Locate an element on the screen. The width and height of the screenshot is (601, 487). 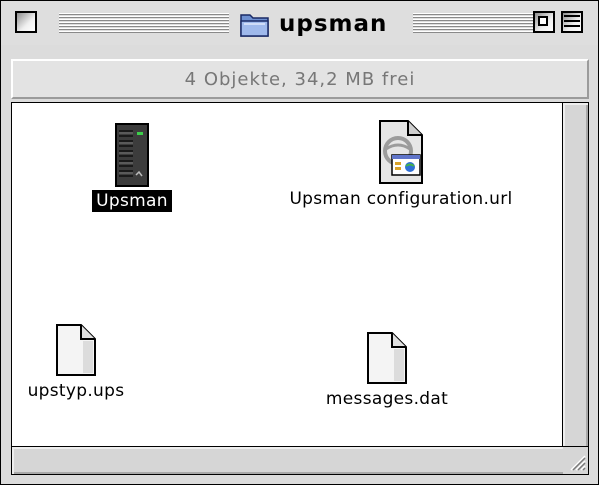
file-item-messages-dat: messages.dat is located at coordinates (387, 370).